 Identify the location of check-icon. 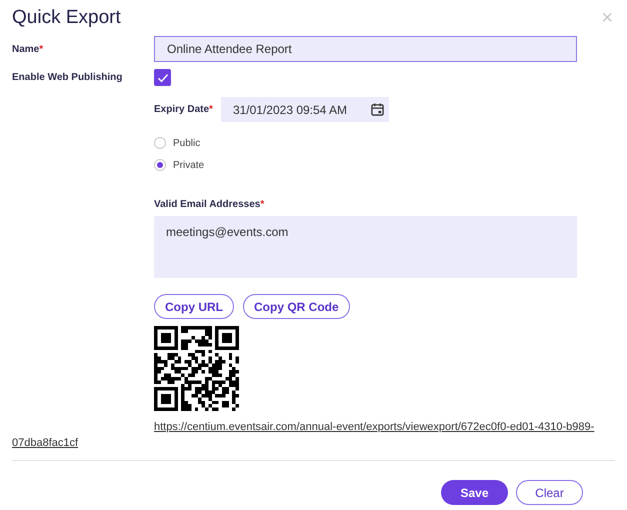
(162, 78).